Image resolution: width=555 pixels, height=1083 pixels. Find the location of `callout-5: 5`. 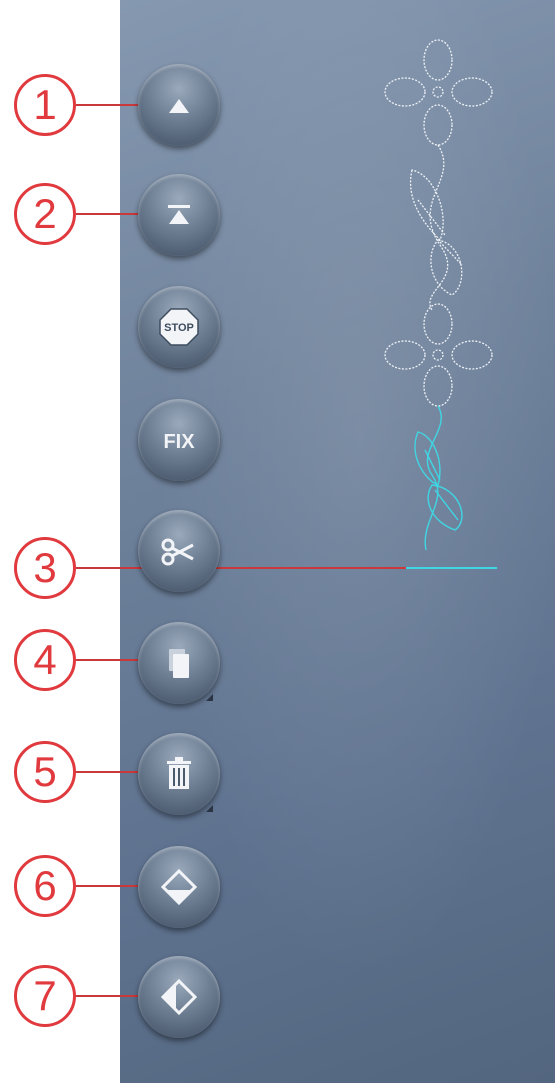

callout-5: 5 is located at coordinates (45, 772).